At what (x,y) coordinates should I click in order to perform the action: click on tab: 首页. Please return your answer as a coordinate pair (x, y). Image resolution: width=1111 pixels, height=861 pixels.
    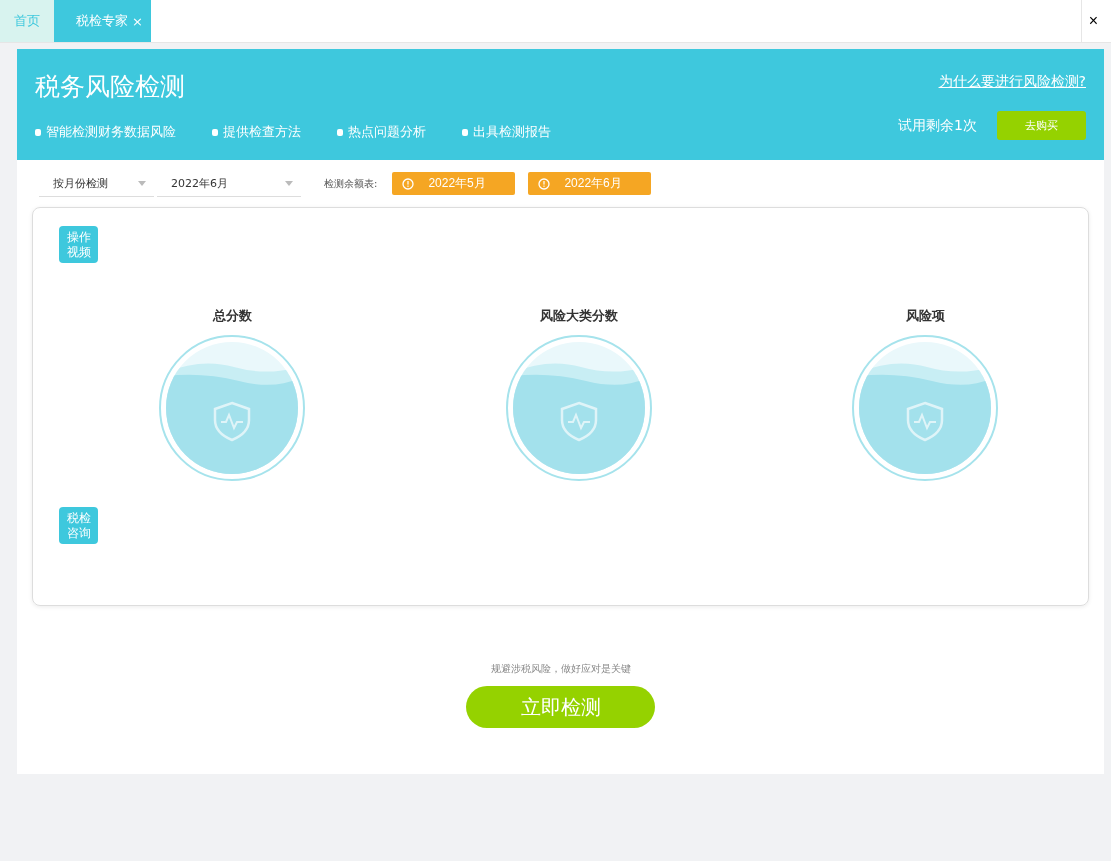
    Looking at the image, I should click on (27, 21).